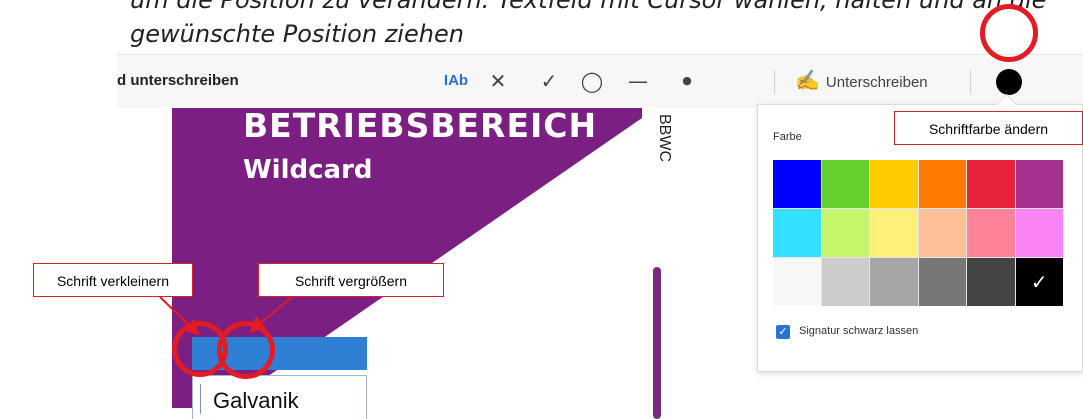 This screenshot has height=419, width=1083. I want to click on callout-font-smaller: Schrift verkleinern, so click(113, 280).